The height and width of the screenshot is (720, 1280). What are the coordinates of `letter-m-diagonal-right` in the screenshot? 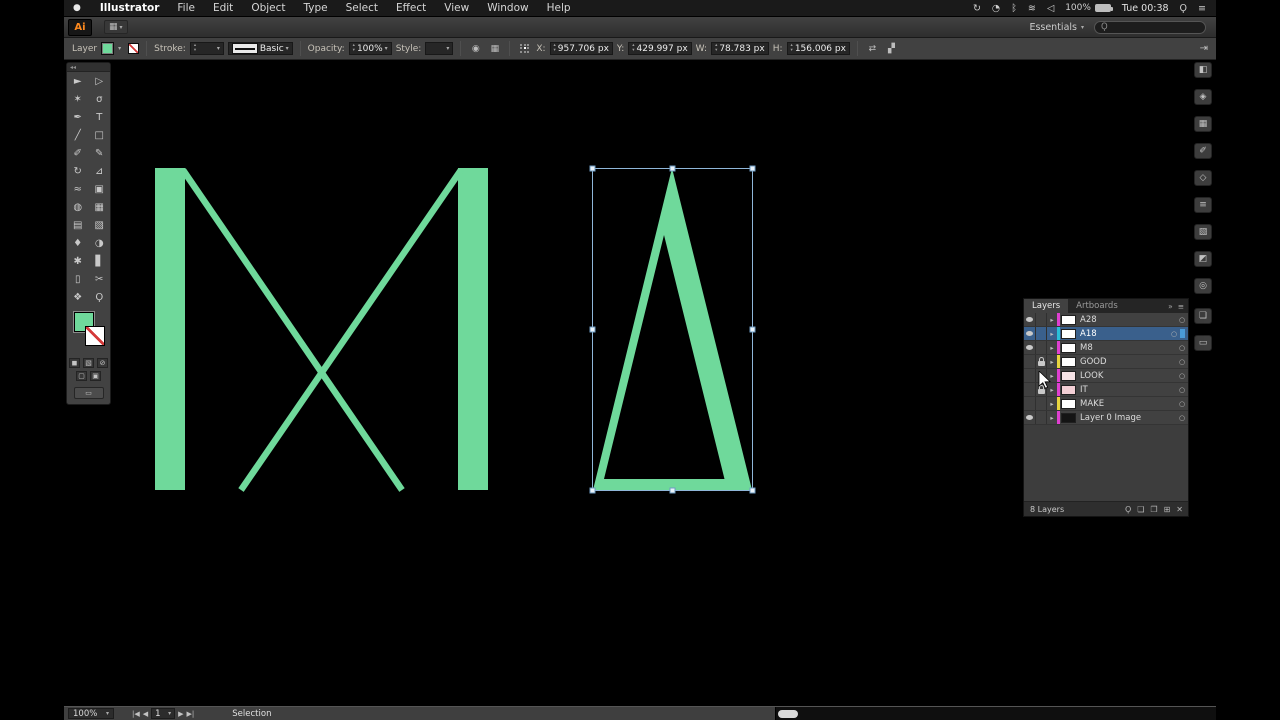 It's located at (351, 330).